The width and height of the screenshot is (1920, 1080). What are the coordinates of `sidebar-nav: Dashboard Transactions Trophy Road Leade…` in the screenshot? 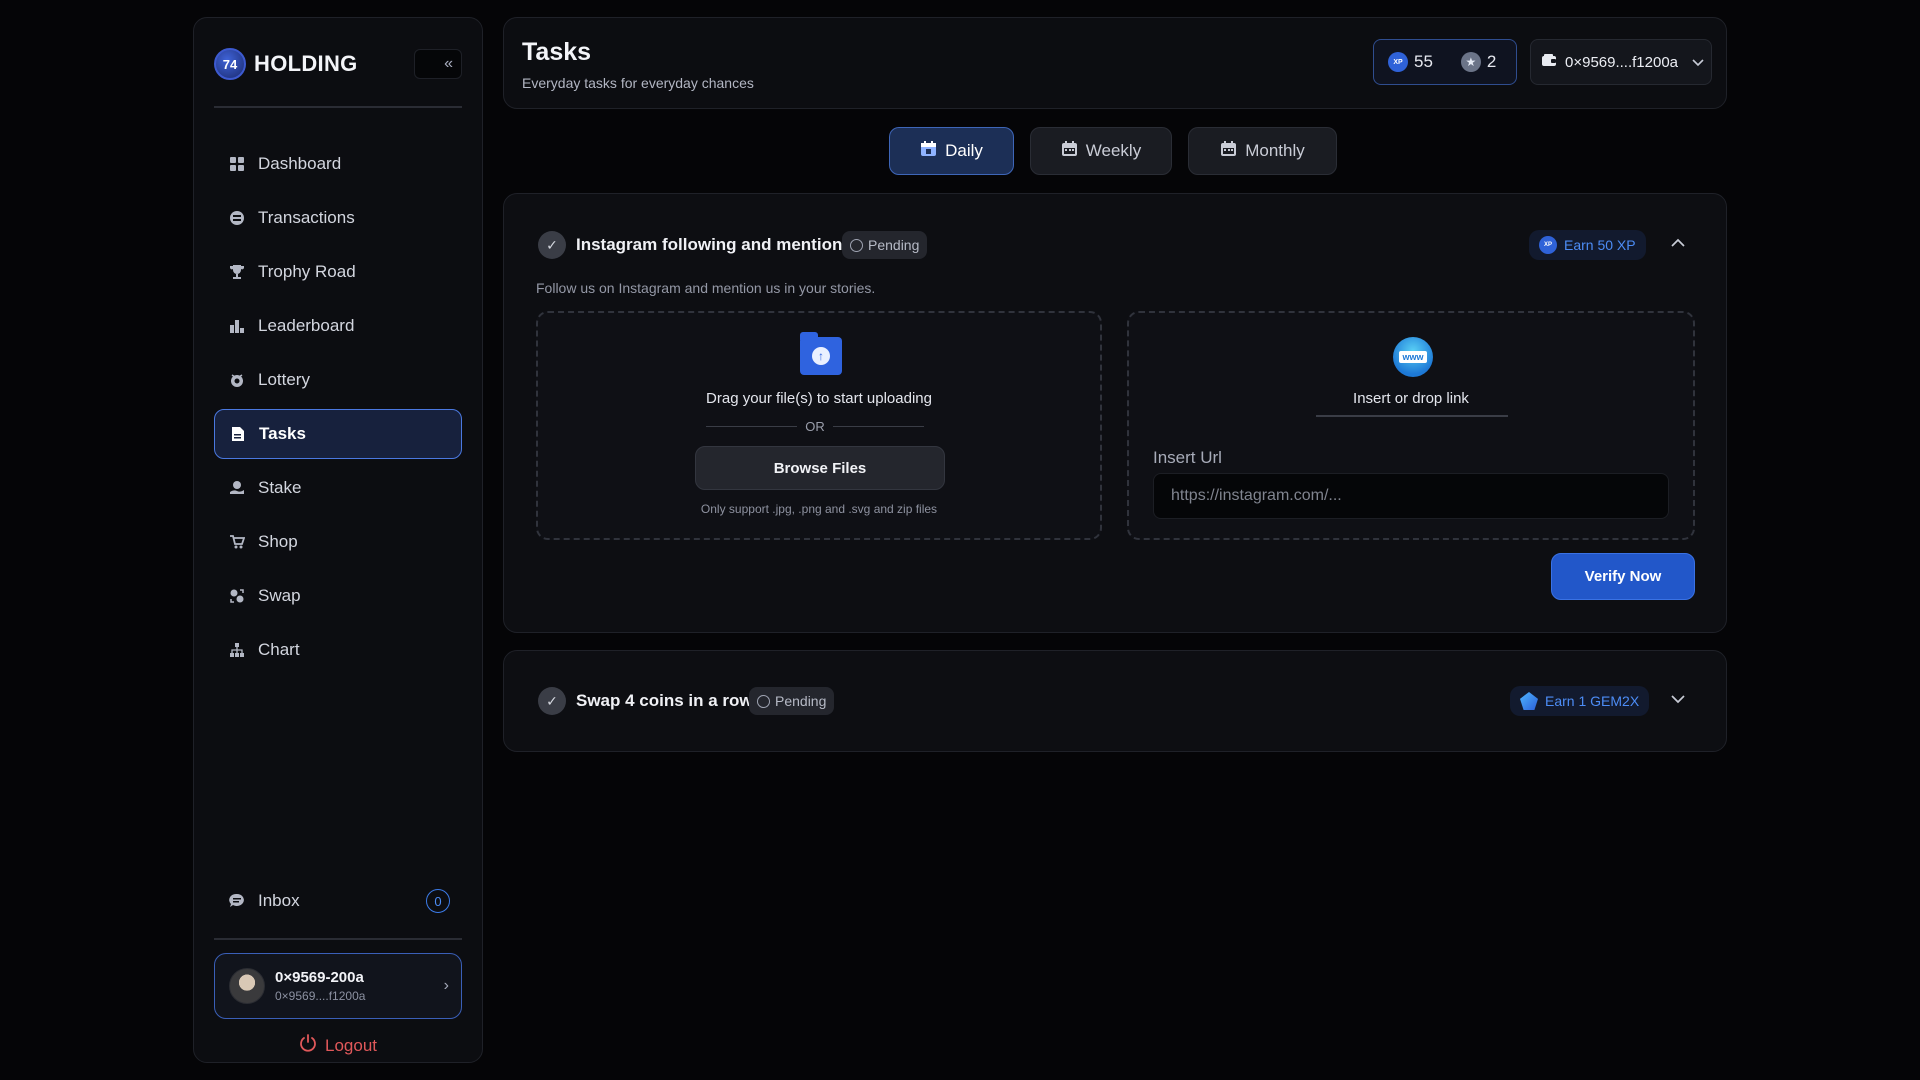 It's located at (338, 409).